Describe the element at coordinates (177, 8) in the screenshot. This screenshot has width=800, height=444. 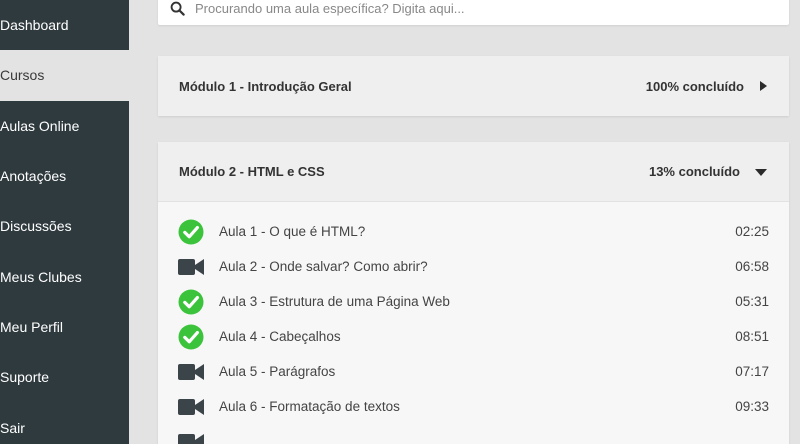
I see `search-icon` at that location.